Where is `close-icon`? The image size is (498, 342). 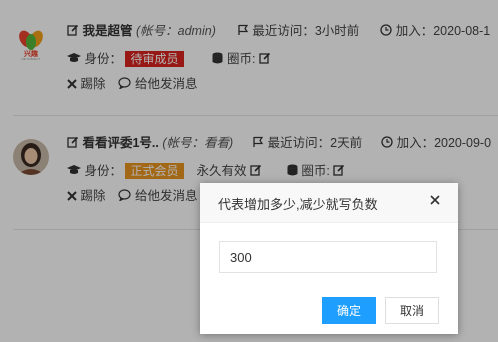
close-icon is located at coordinates (435, 200).